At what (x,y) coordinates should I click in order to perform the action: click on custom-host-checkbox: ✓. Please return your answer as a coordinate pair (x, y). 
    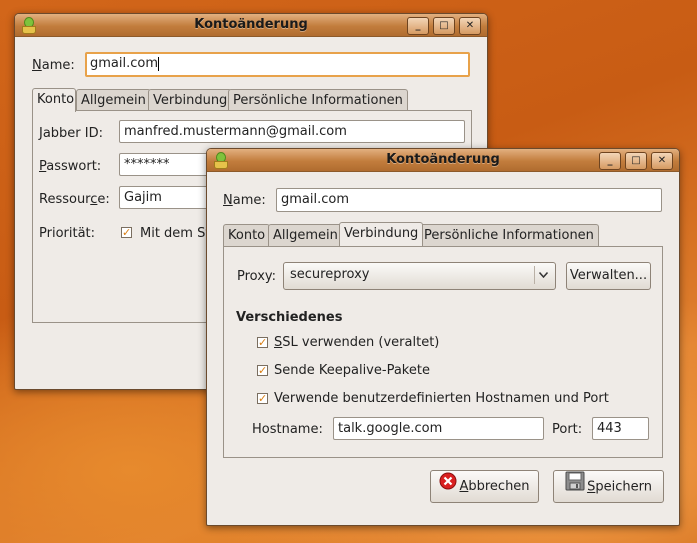
    Looking at the image, I should click on (262, 398).